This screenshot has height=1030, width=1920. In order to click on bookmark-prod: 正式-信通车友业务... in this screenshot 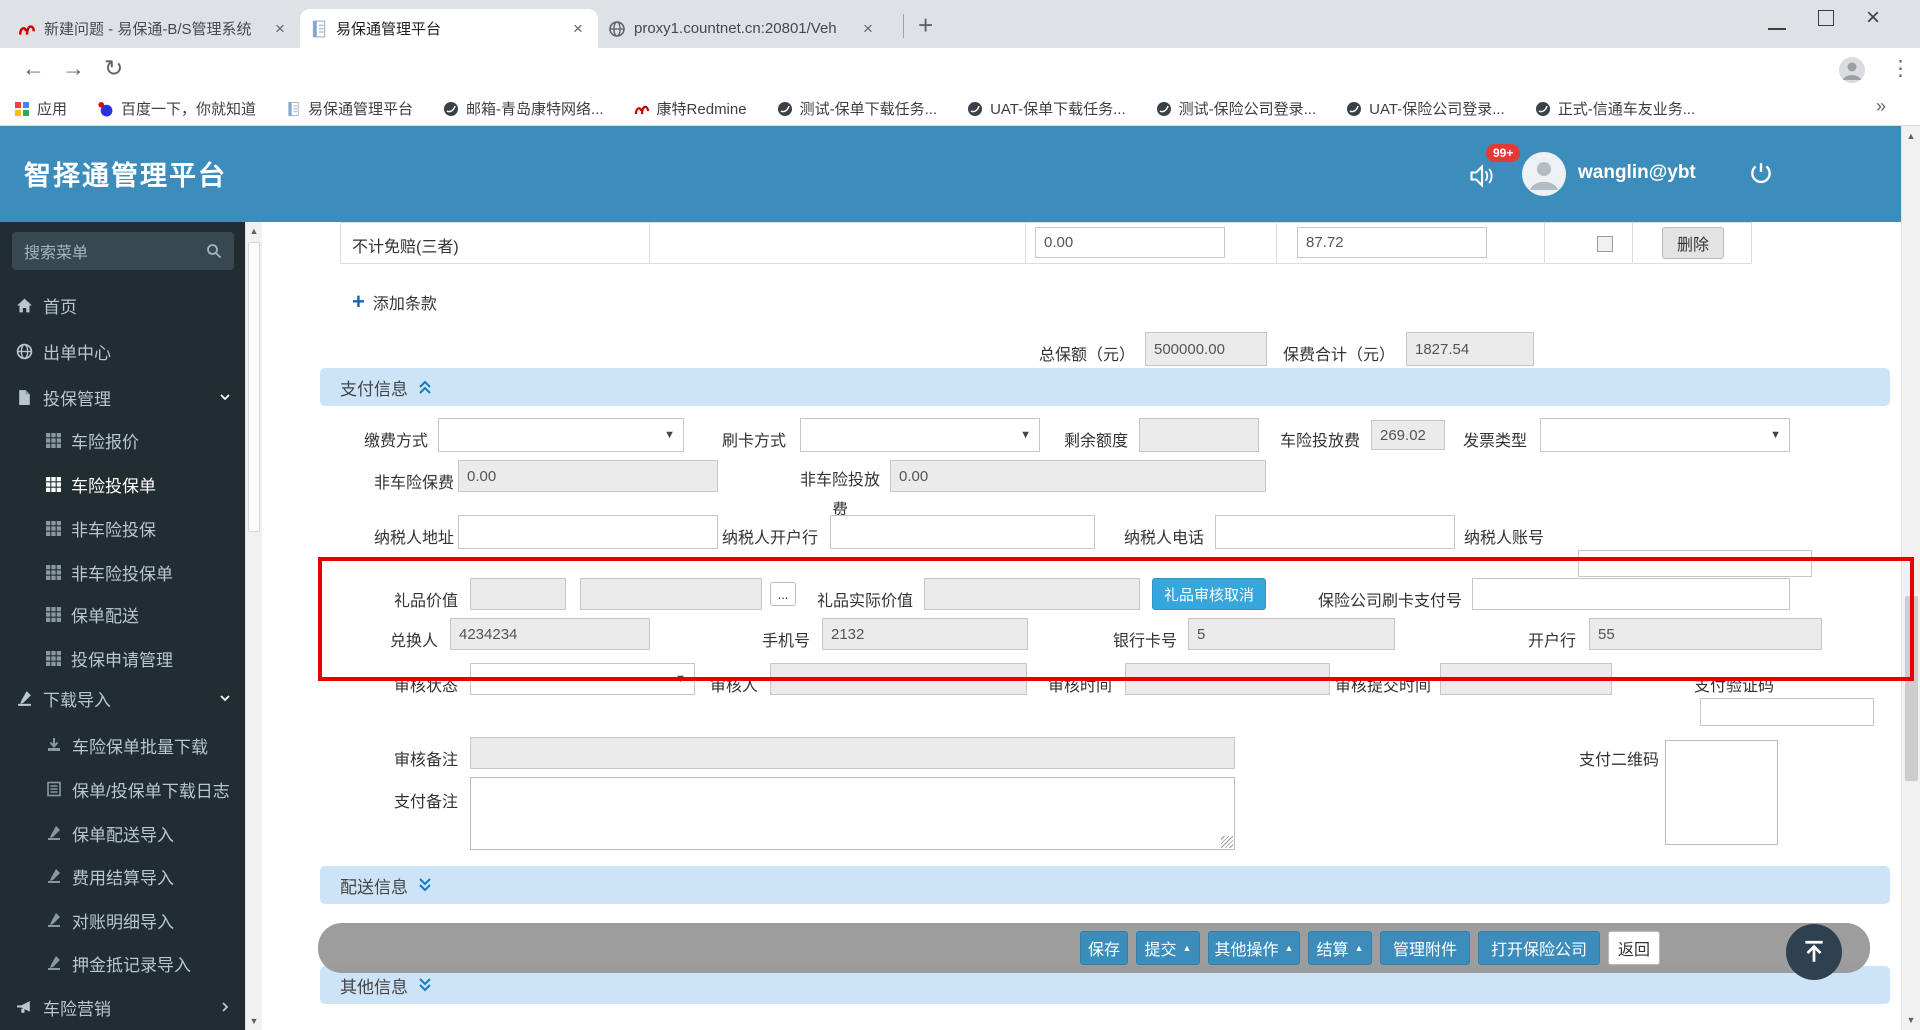, I will do `click(1615, 108)`.